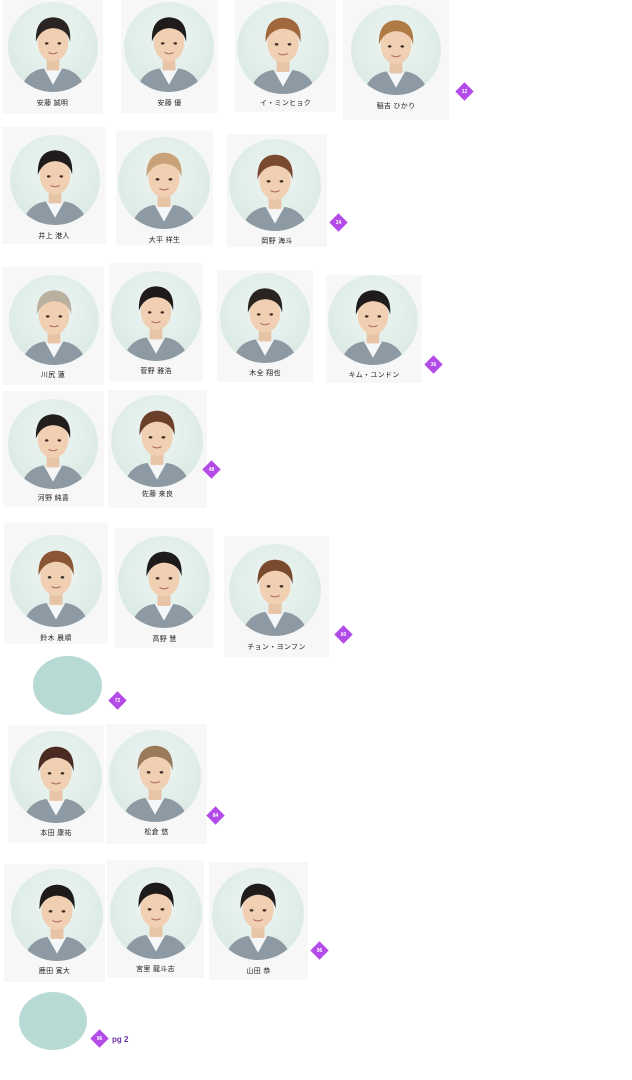  I want to click on member-card: 宮里 龍斗志, so click(155, 919).